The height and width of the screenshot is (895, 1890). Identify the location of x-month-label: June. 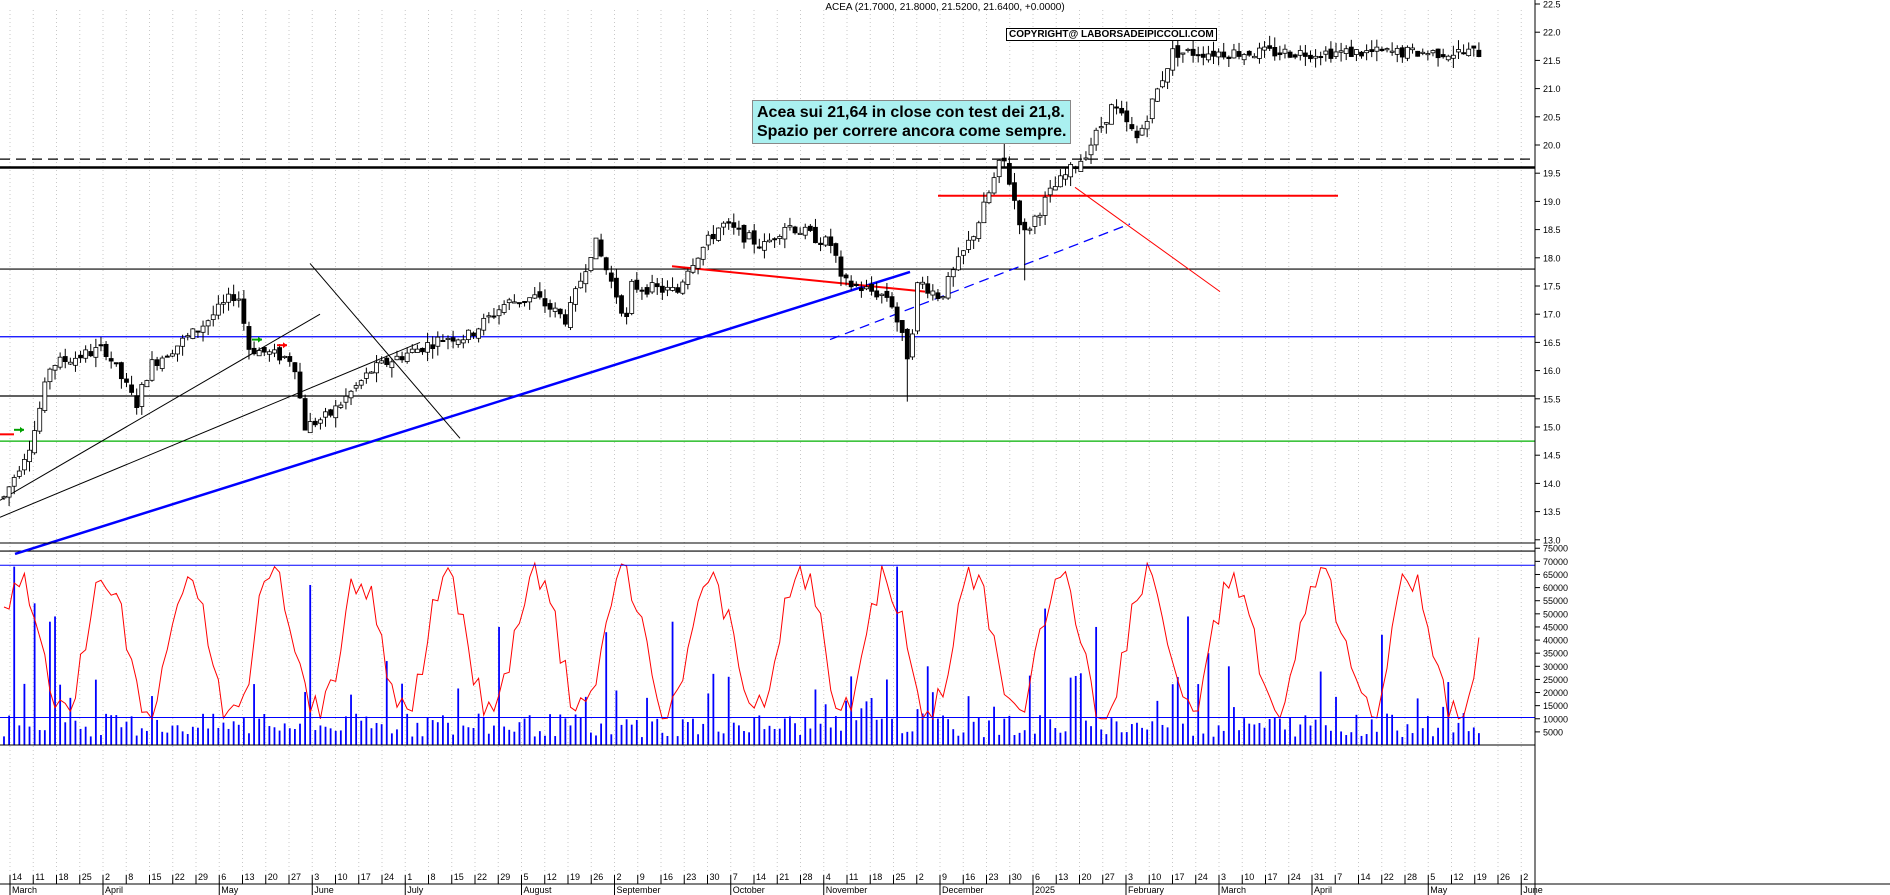
(324, 890).